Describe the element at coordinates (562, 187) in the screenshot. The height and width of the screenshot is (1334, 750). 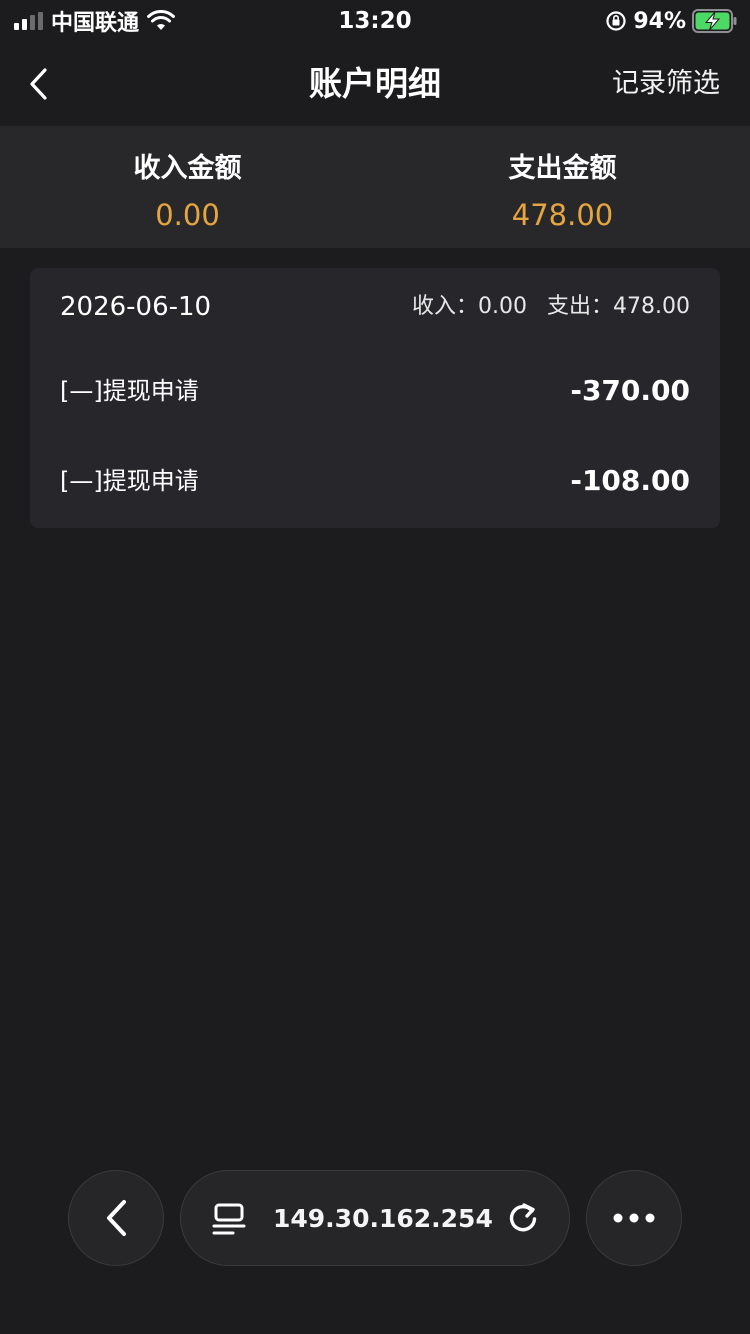
I see `expense-summary: 支出金额 478.00` at that location.